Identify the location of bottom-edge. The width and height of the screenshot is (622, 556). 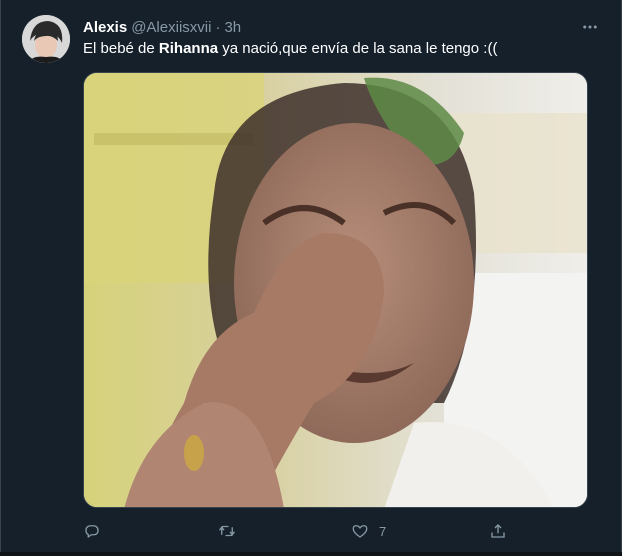
(311, 554).